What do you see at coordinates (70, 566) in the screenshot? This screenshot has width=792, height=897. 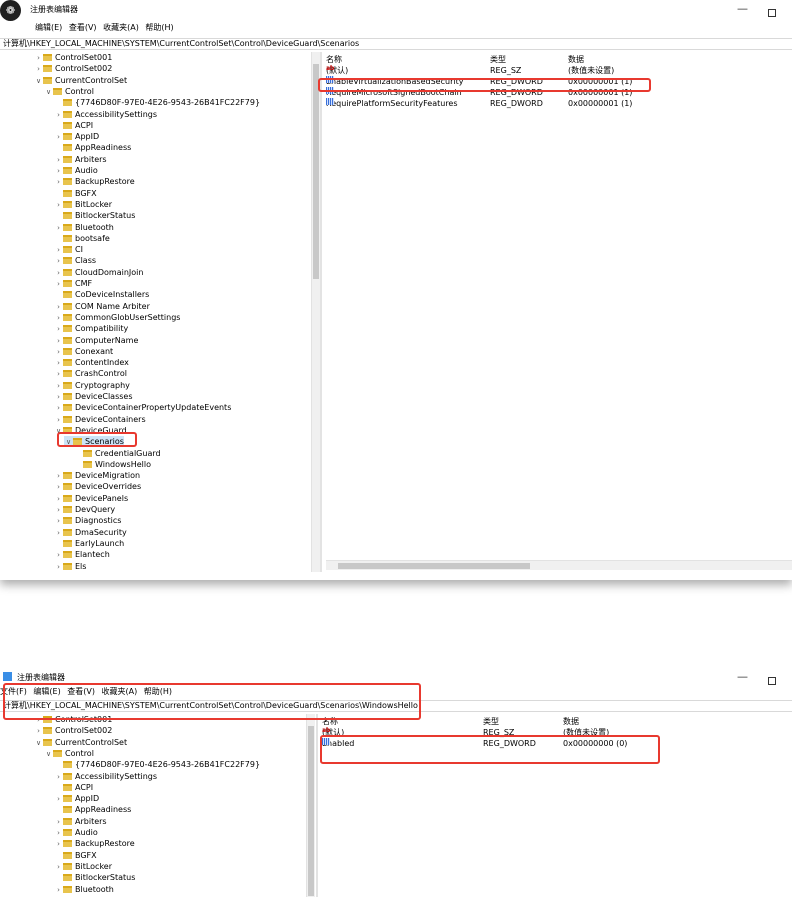 I see `tree-node: › Els` at bounding box center [70, 566].